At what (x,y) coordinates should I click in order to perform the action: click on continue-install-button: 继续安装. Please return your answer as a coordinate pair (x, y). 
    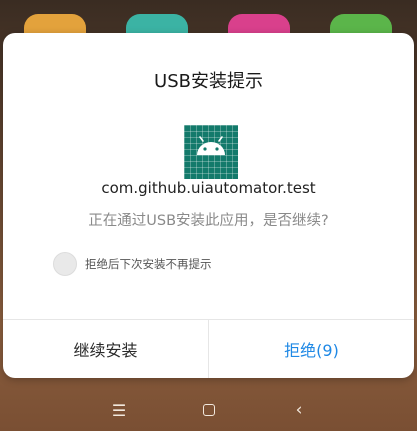
    Looking at the image, I should click on (106, 349).